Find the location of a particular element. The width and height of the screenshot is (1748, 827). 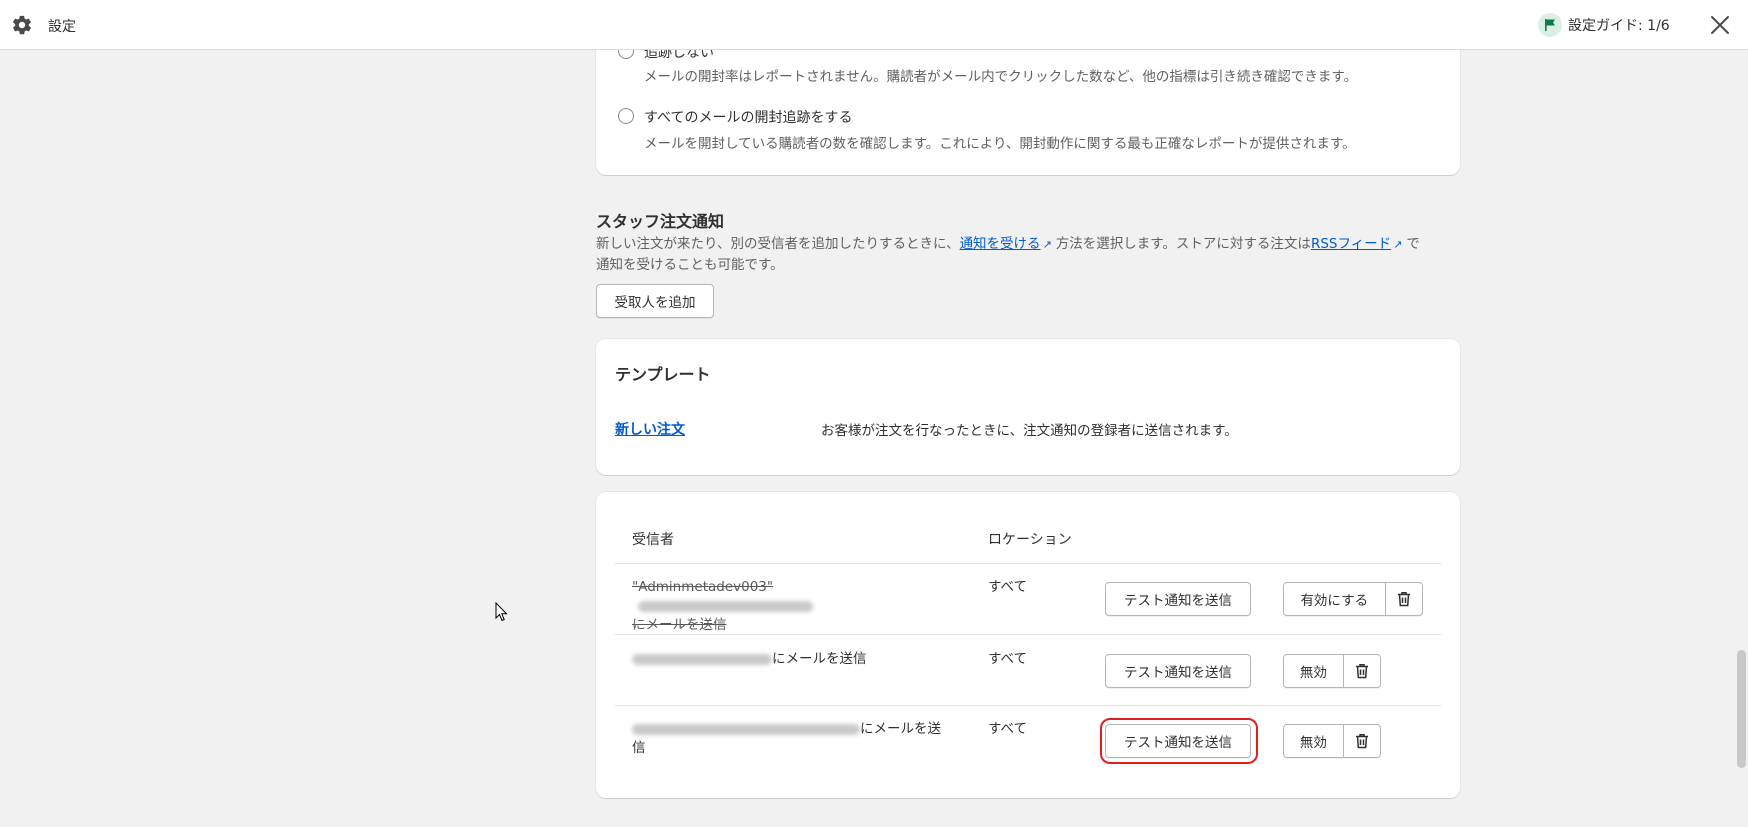

setup-guide-button: 設定ガイド: 1/6 is located at coordinates (1604, 25).